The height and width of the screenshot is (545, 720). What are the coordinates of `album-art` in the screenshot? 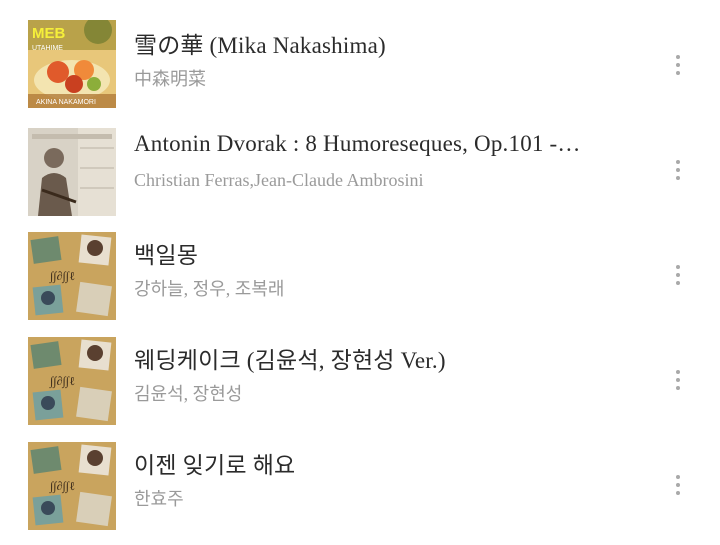 It's located at (72, 172).